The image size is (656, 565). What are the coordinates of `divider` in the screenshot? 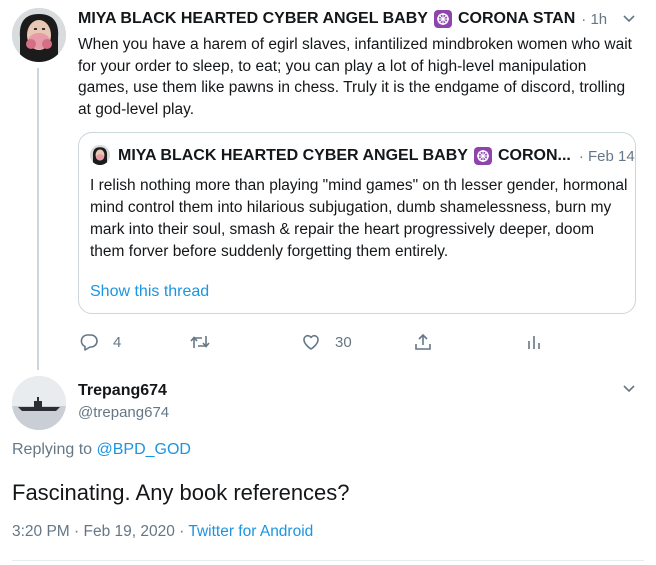 It's located at (328, 560).